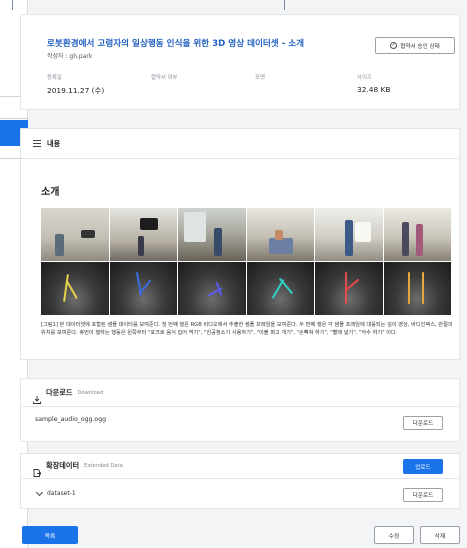  What do you see at coordinates (70, 419) in the screenshot?
I see `download-file-link: sample_audio_ogg.ogg` at bounding box center [70, 419].